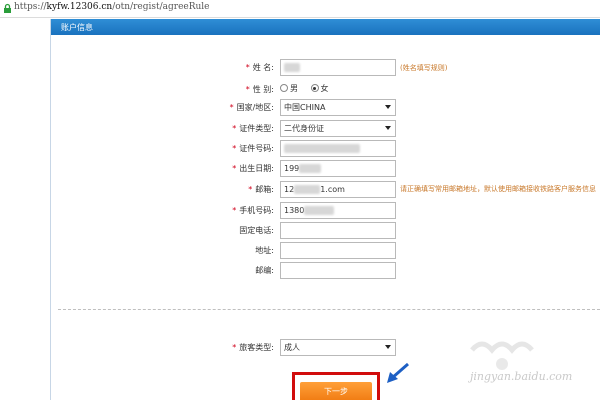 This screenshot has width=600, height=400. Describe the element at coordinates (325, 27) in the screenshot. I see `panel-header: 账户信息` at that location.